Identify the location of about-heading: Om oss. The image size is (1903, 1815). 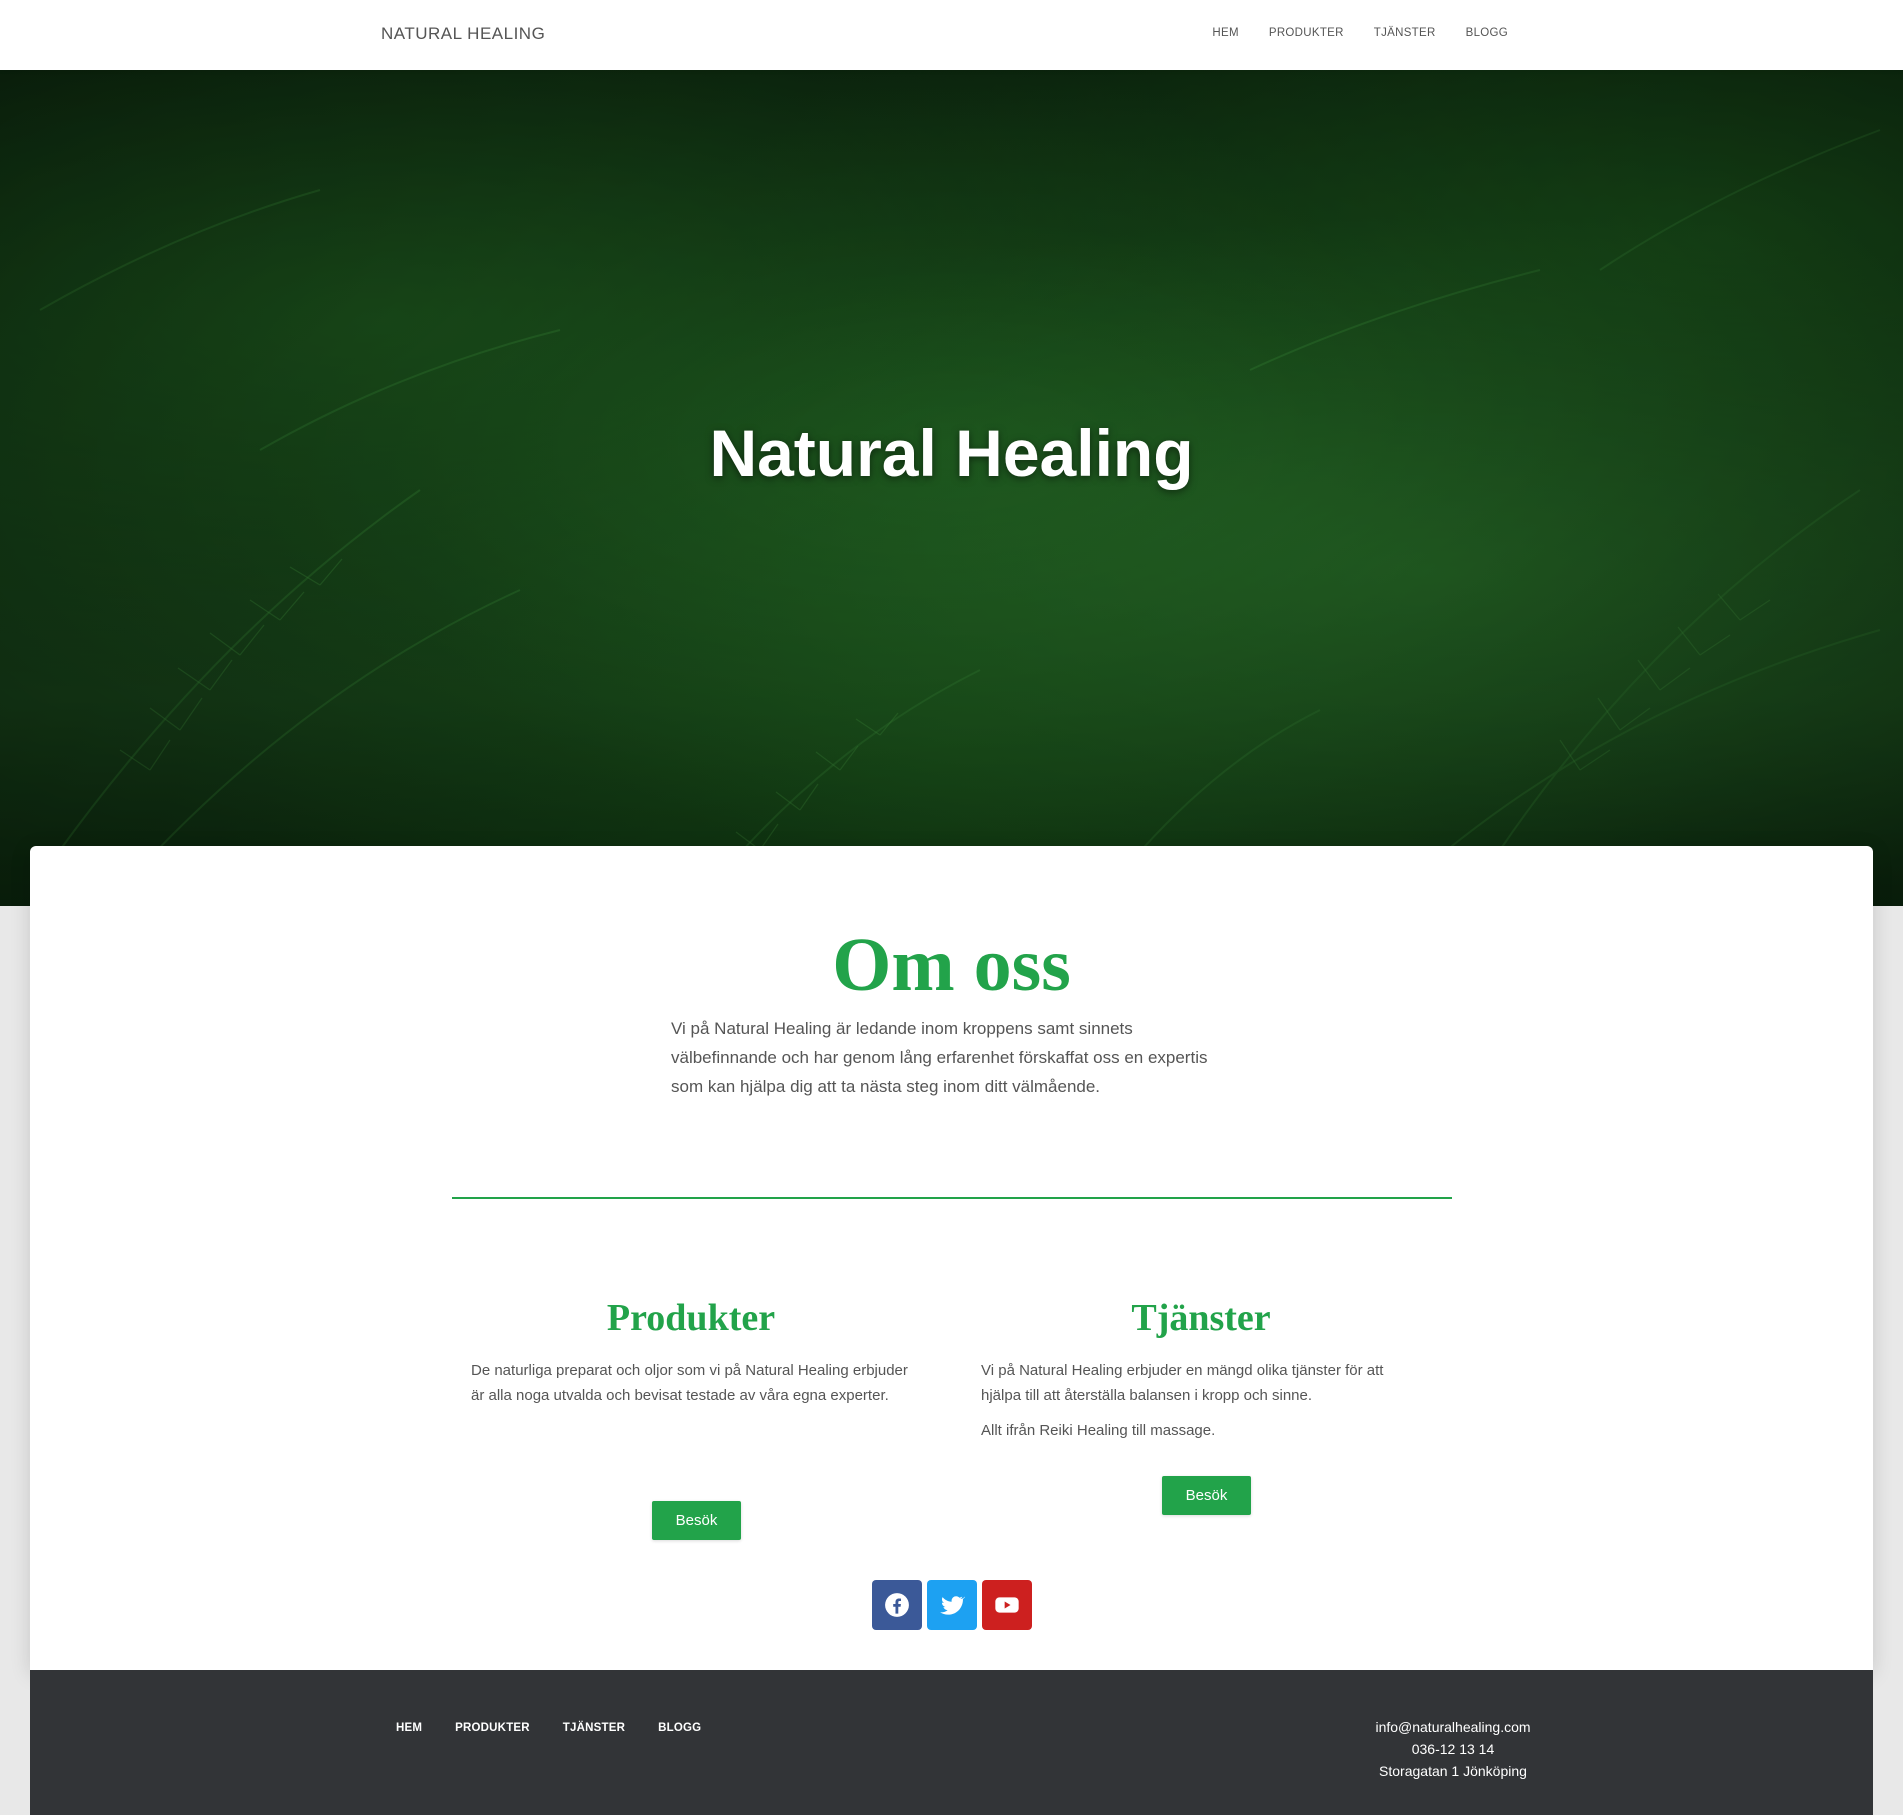
(951, 965).